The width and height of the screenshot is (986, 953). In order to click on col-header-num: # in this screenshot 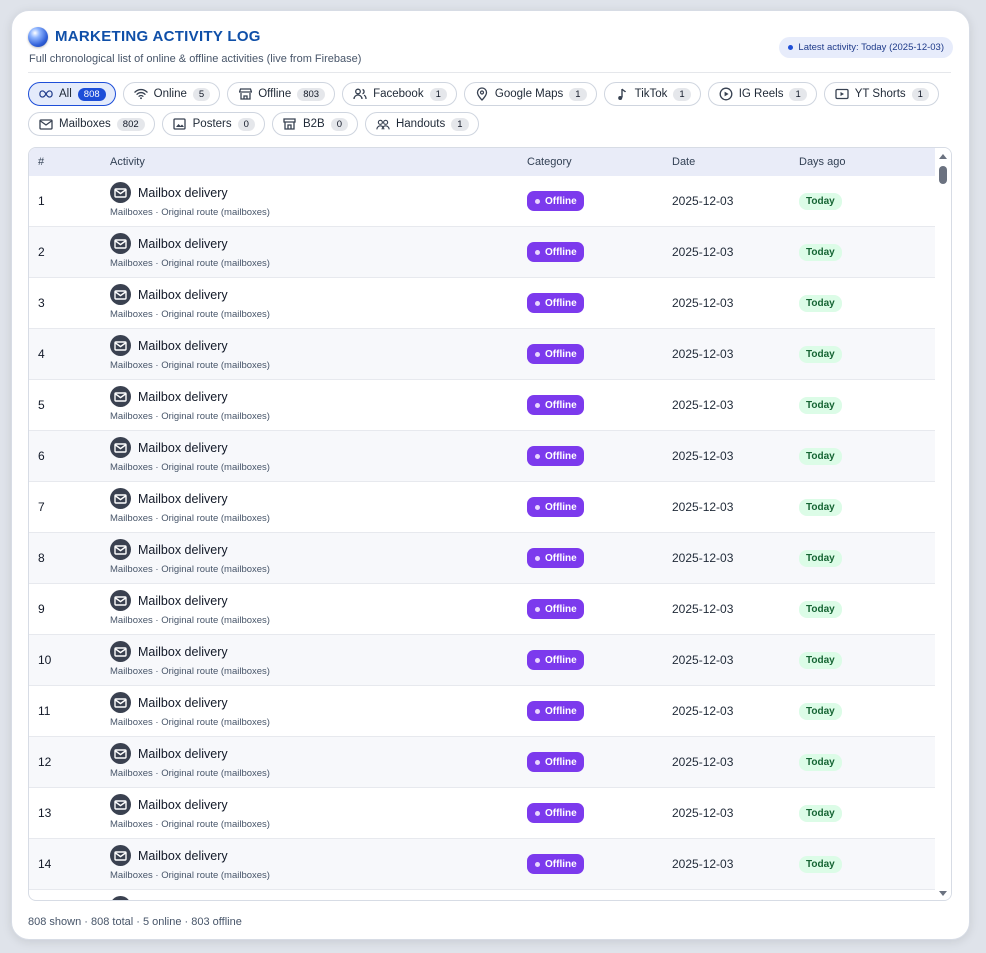, I will do `click(41, 162)`.